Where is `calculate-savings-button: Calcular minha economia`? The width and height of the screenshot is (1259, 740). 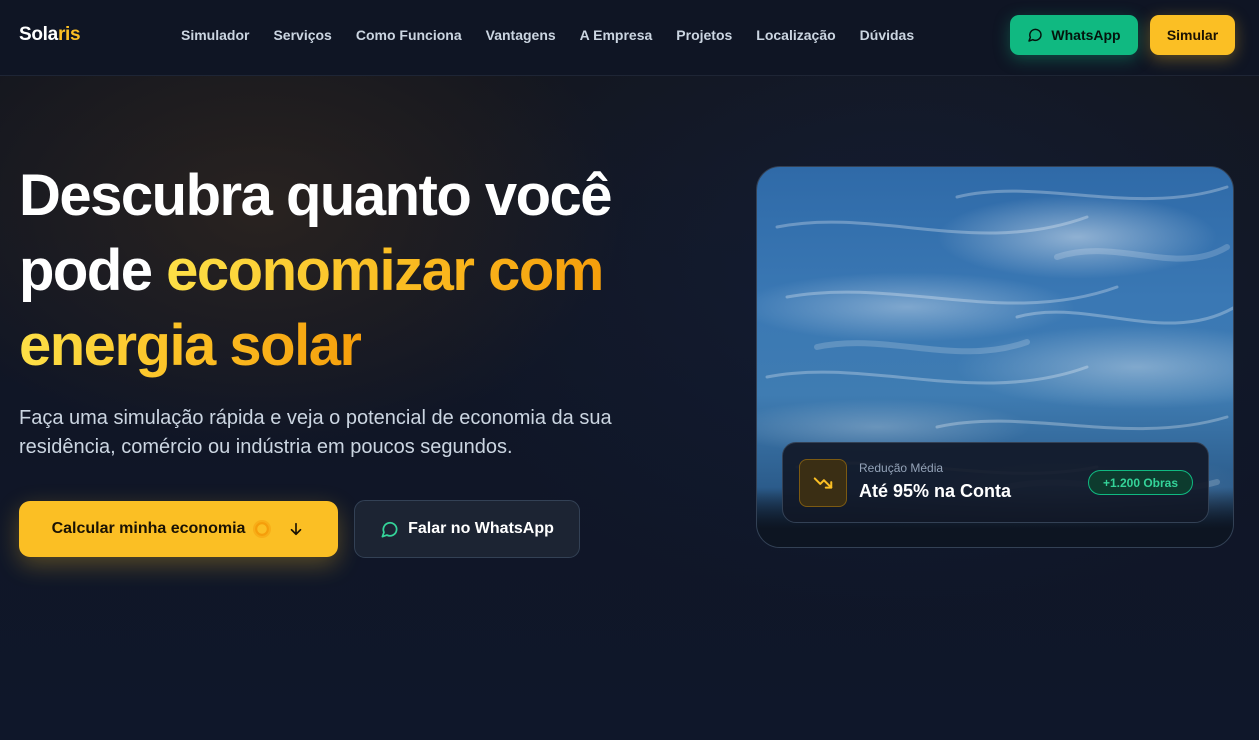
calculate-savings-button: Calcular minha economia is located at coordinates (178, 529).